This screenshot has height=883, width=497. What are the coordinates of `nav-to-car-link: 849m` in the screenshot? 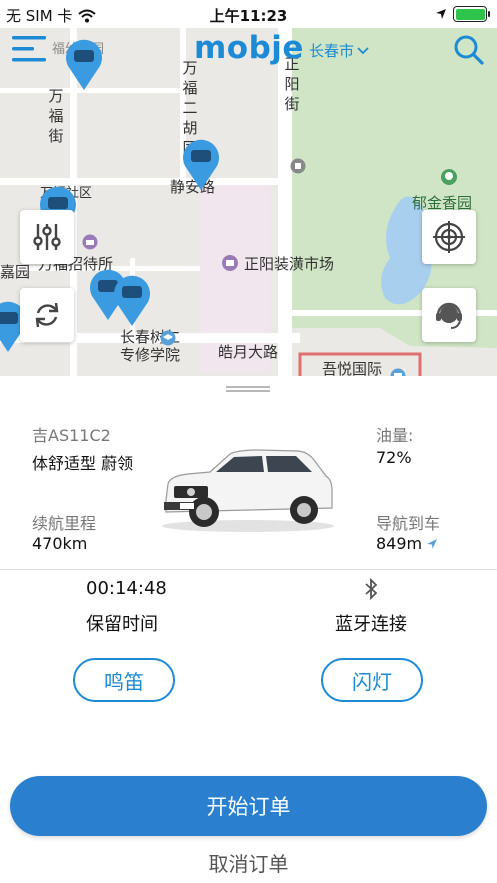 It's located at (407, 543).